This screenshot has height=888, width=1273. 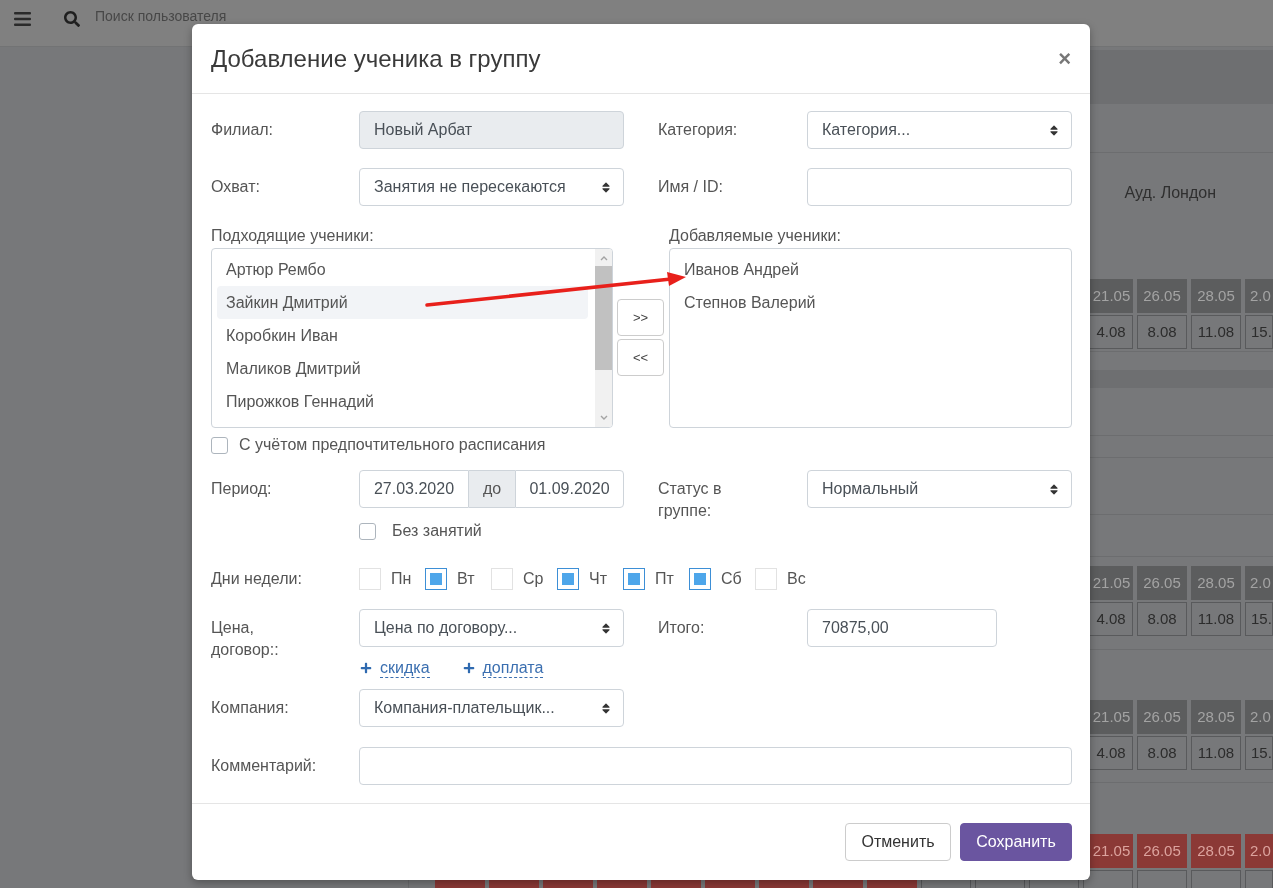 I want to click on cancel-button: Отменить, so click(x=898, y=842).